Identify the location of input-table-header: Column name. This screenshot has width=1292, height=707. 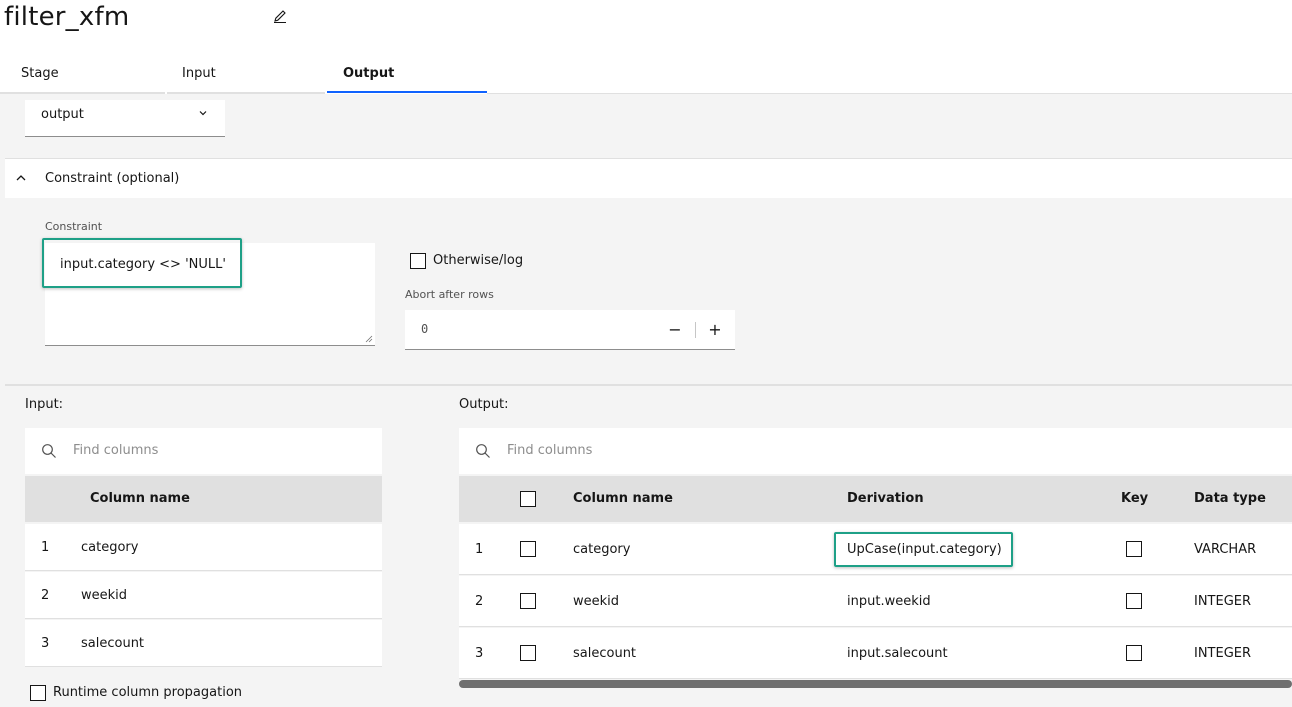
(203, 499).